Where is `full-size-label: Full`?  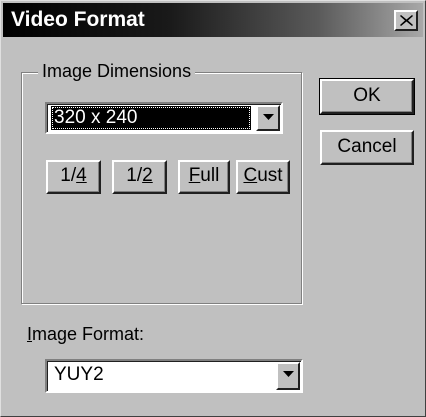 full-size-label: Full is located at coordinates (204, 175).